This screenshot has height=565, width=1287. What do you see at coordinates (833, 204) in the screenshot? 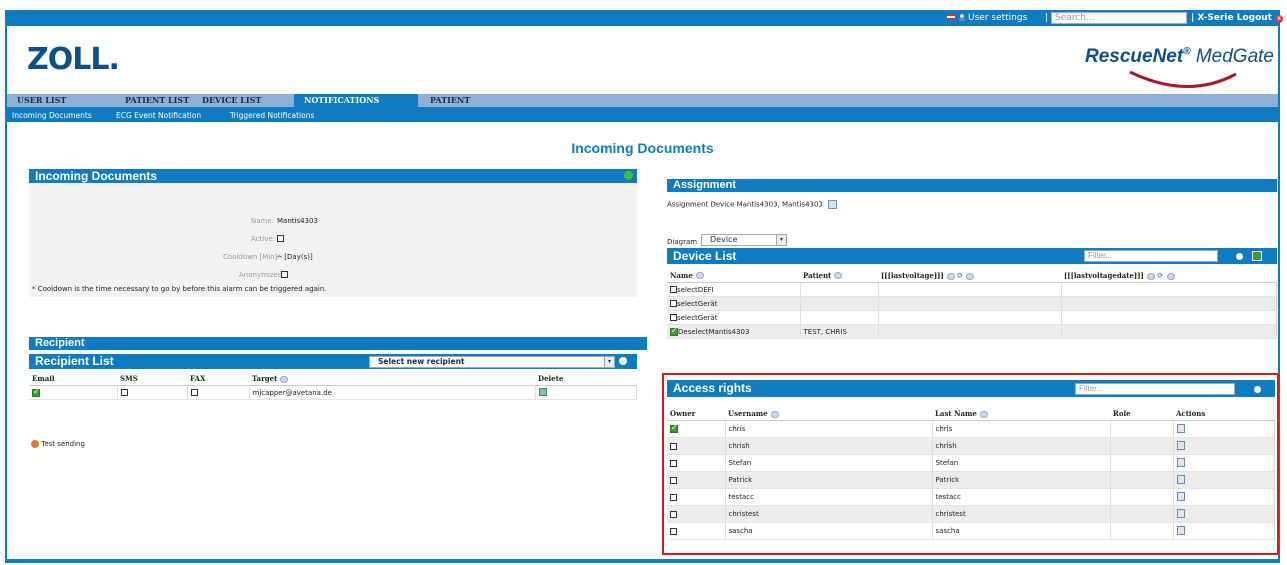
I see `assignment-edit-icon` at bounding box center [833, 204].